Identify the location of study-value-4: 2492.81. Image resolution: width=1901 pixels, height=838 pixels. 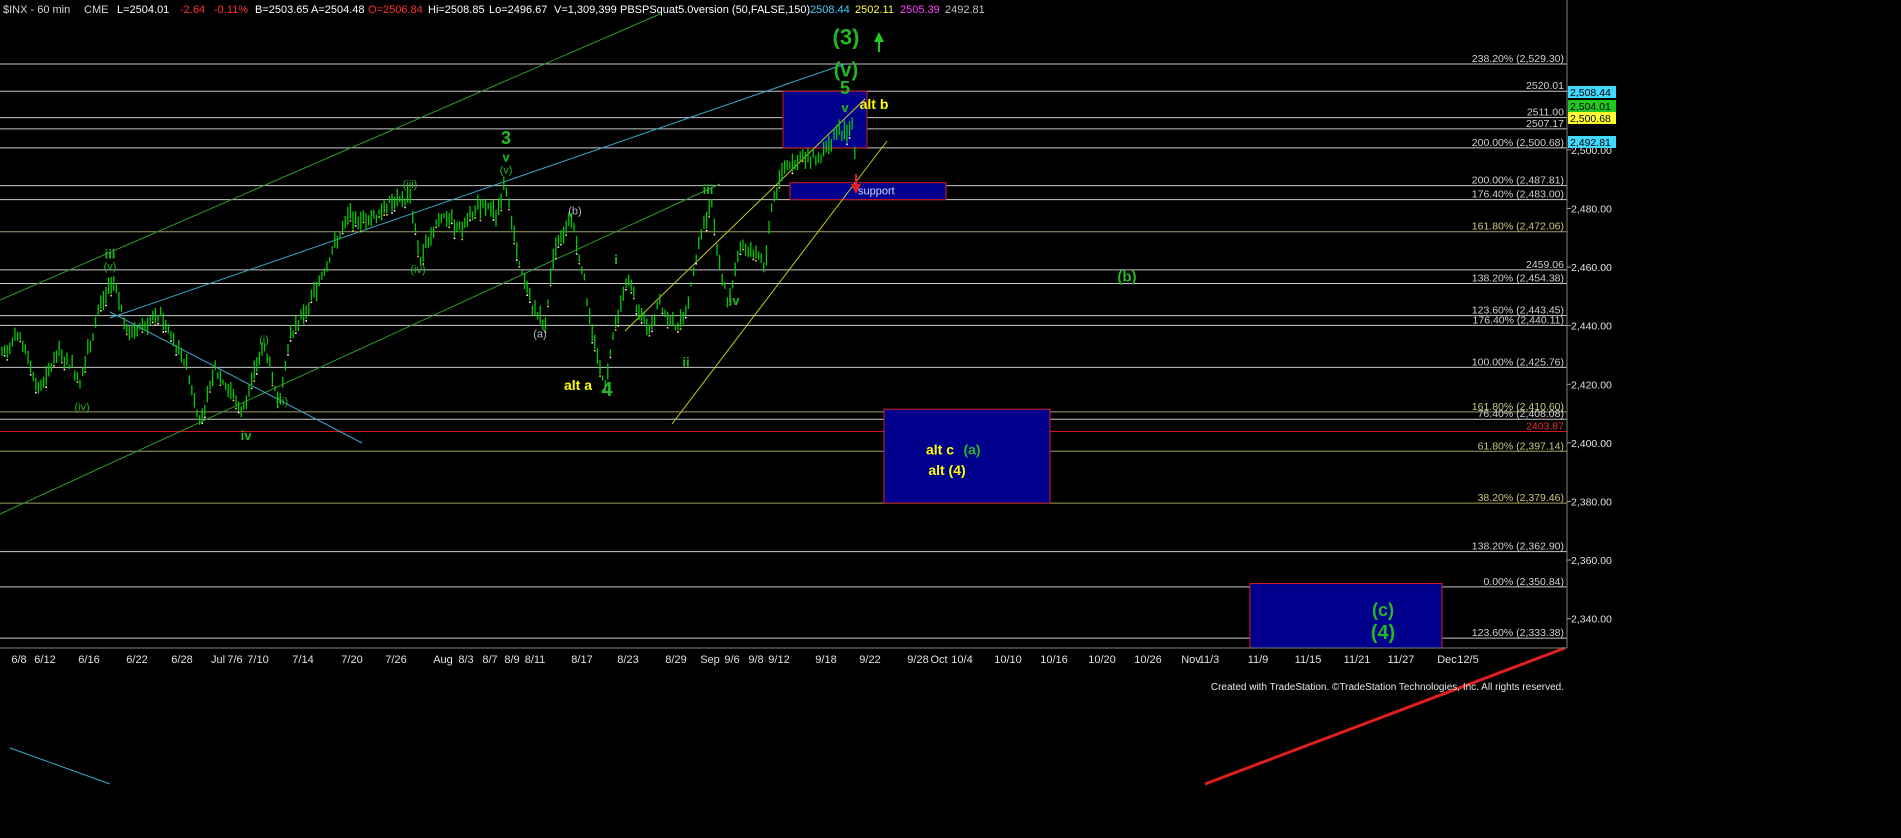
(965, 10).